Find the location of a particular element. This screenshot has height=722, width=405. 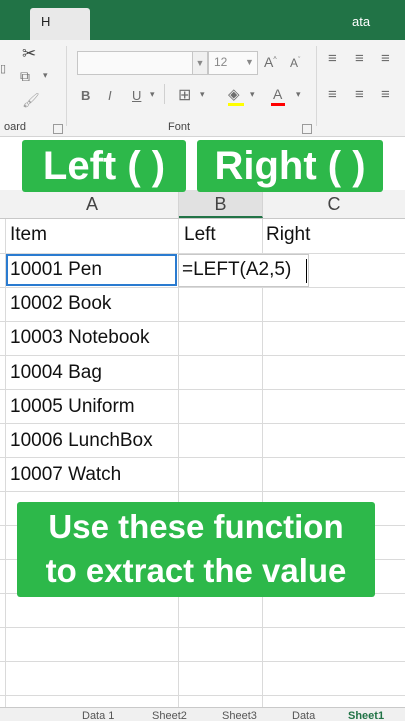

decrease-font-icon: Aˇ is located at coordinates (295, 63).